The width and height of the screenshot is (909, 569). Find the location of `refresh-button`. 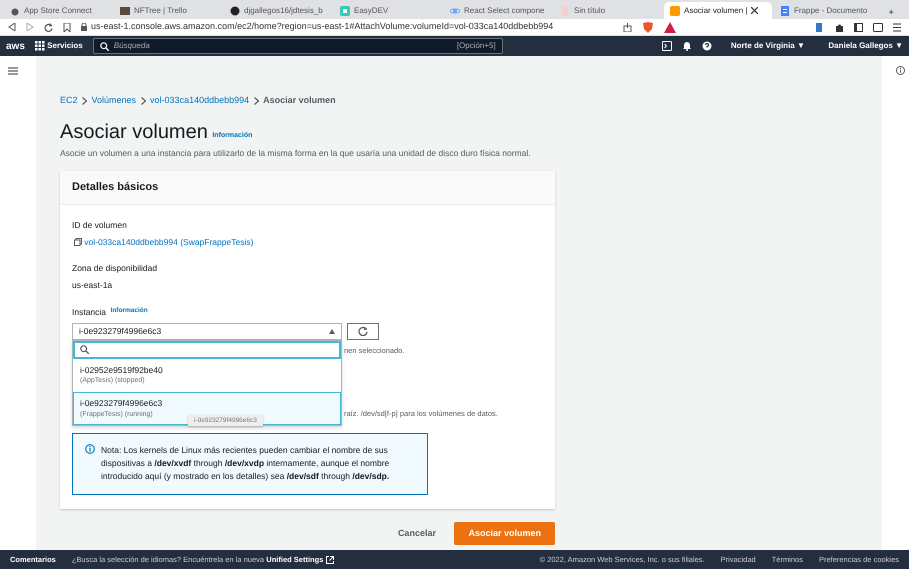

refresh-button is located at coordinates (362, 331).